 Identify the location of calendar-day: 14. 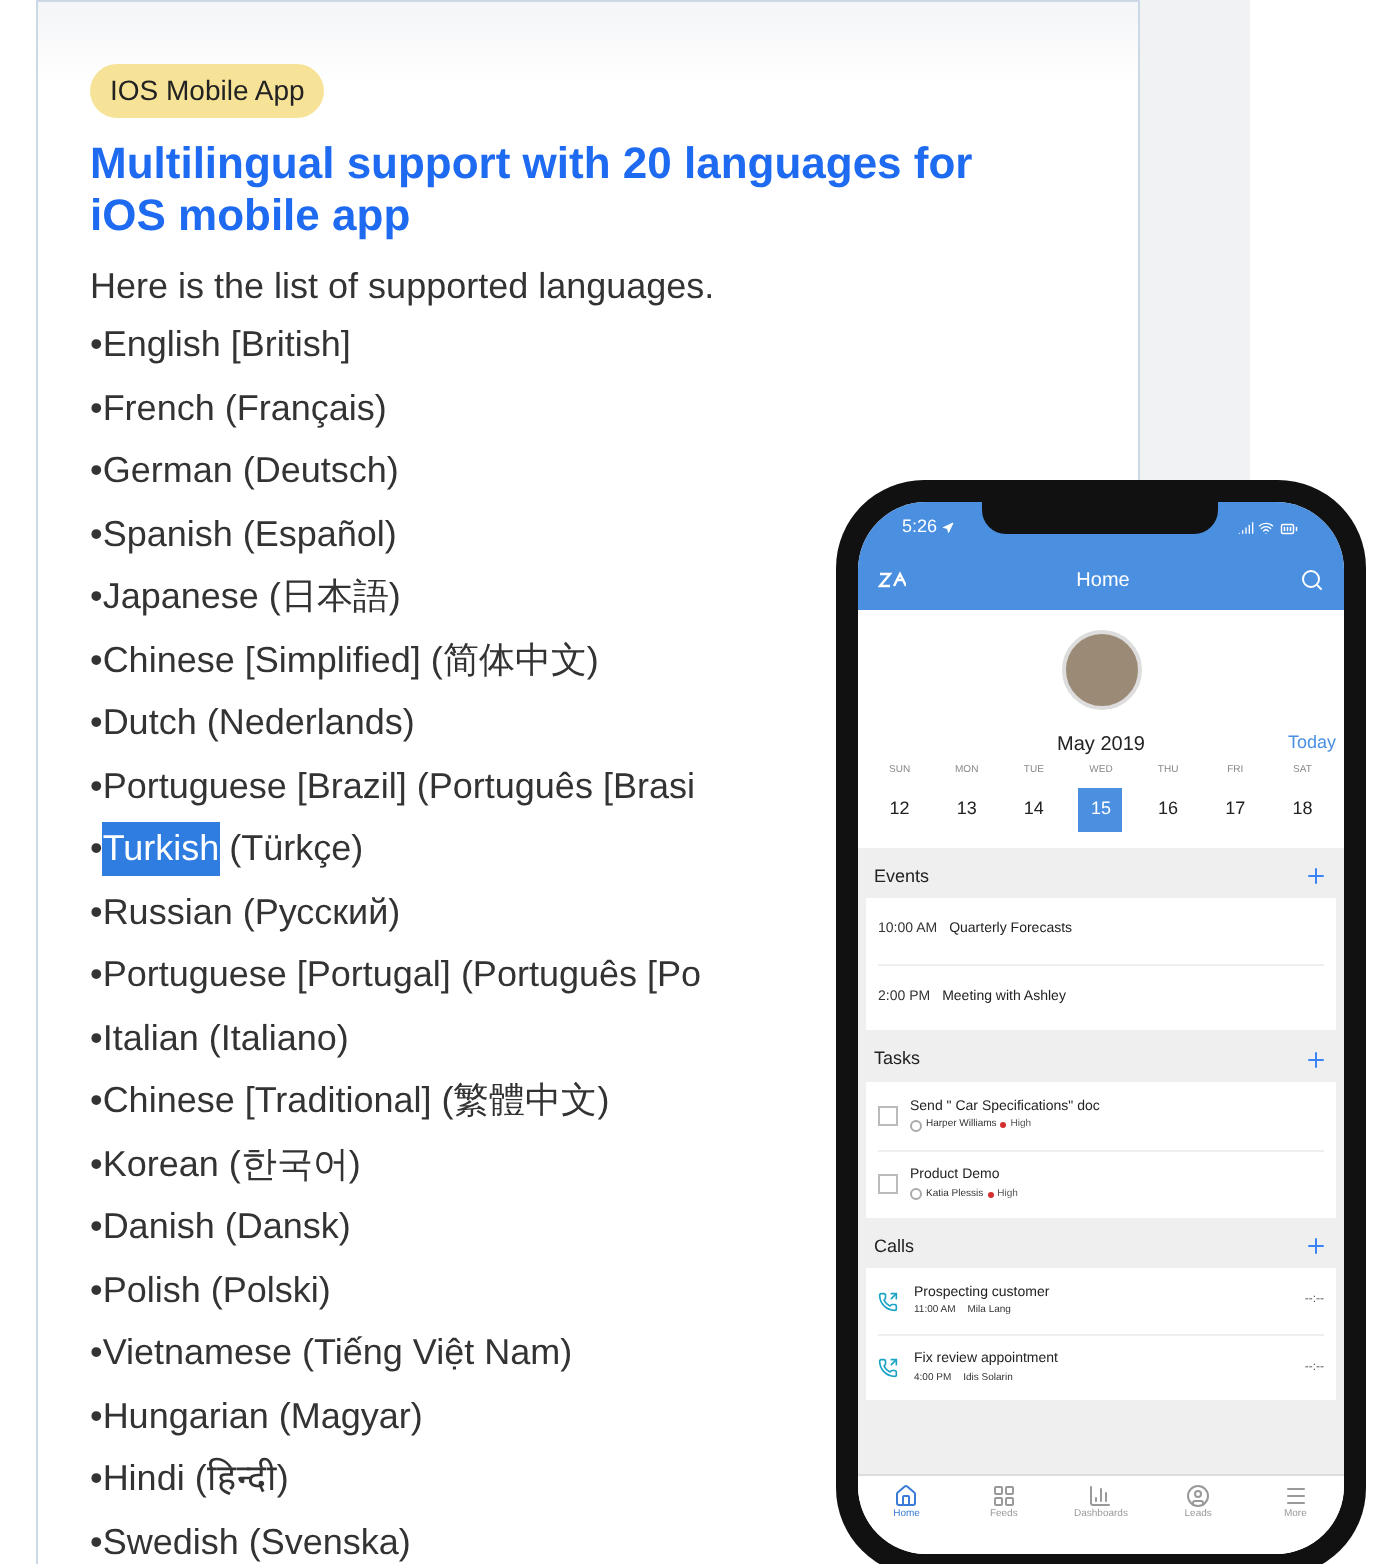
(1033, 809).